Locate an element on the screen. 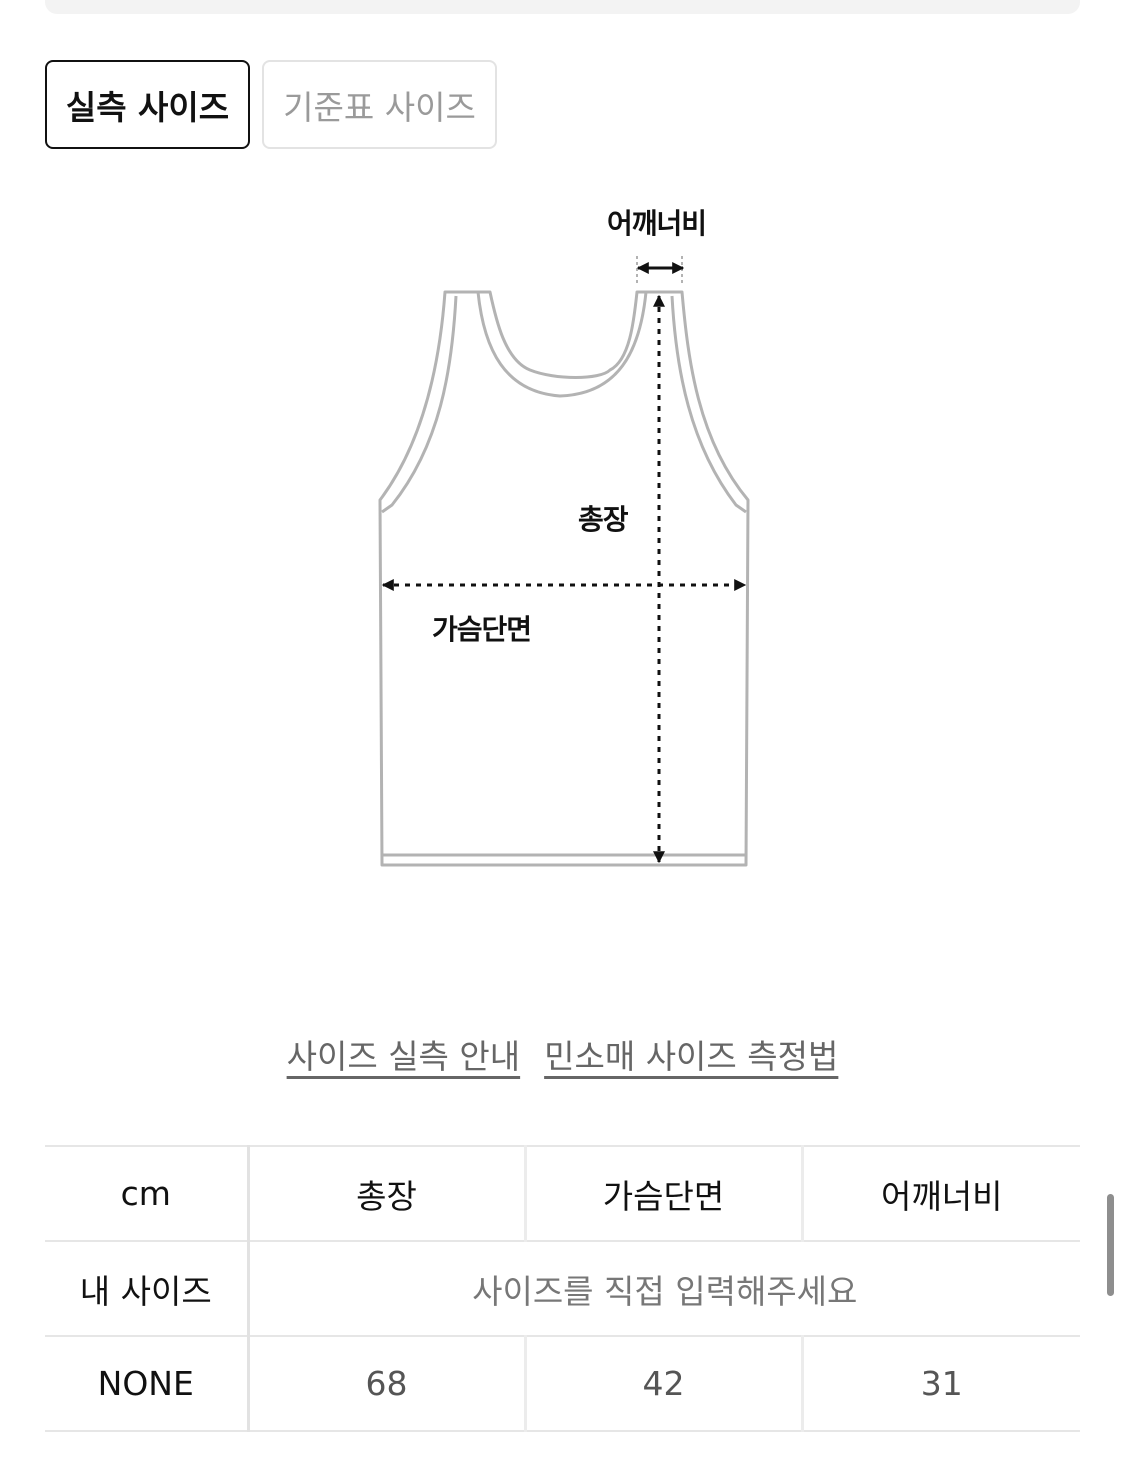 This screenshot has width=1125, height=1462. table-row: NONE 68 42 31 is located at coordinates (562, 1383).